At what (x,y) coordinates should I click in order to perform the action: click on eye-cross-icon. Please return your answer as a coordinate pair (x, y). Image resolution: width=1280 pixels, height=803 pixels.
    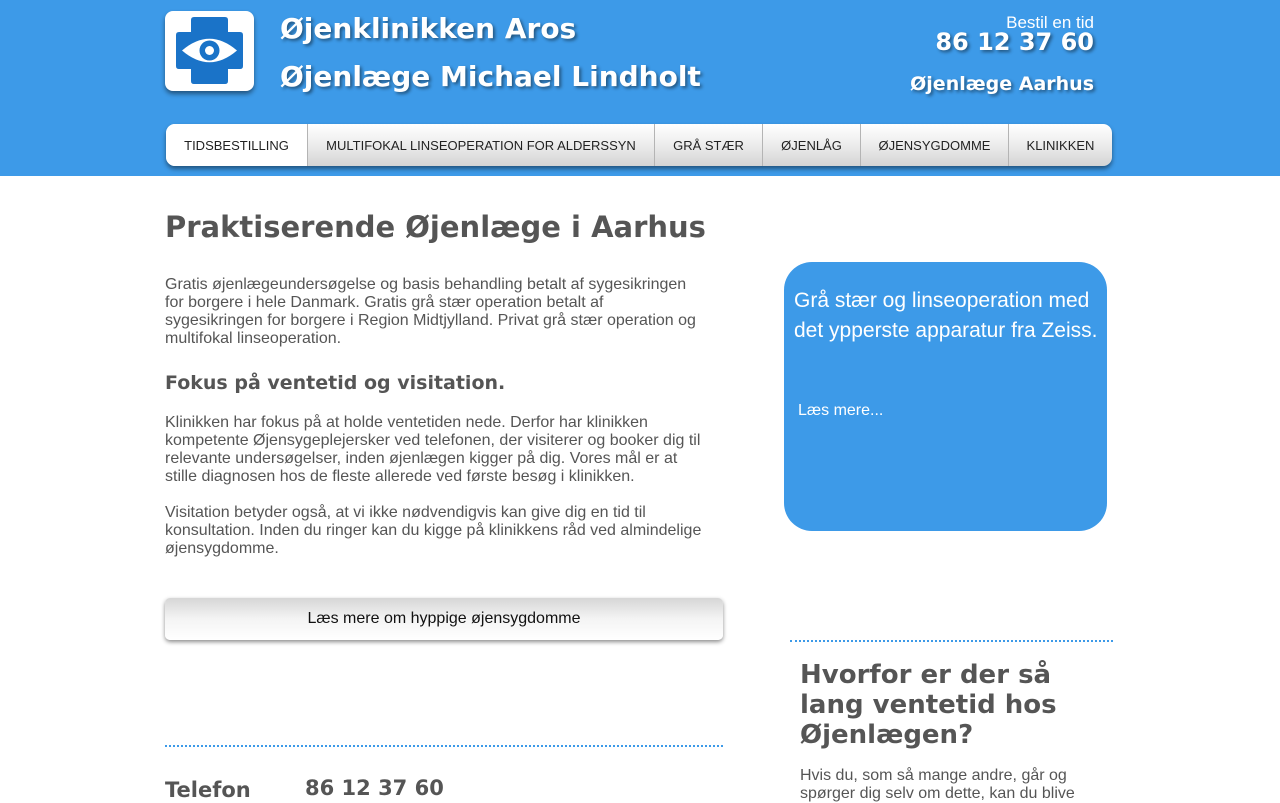
    Looking at the image, I should click on (209, 50).